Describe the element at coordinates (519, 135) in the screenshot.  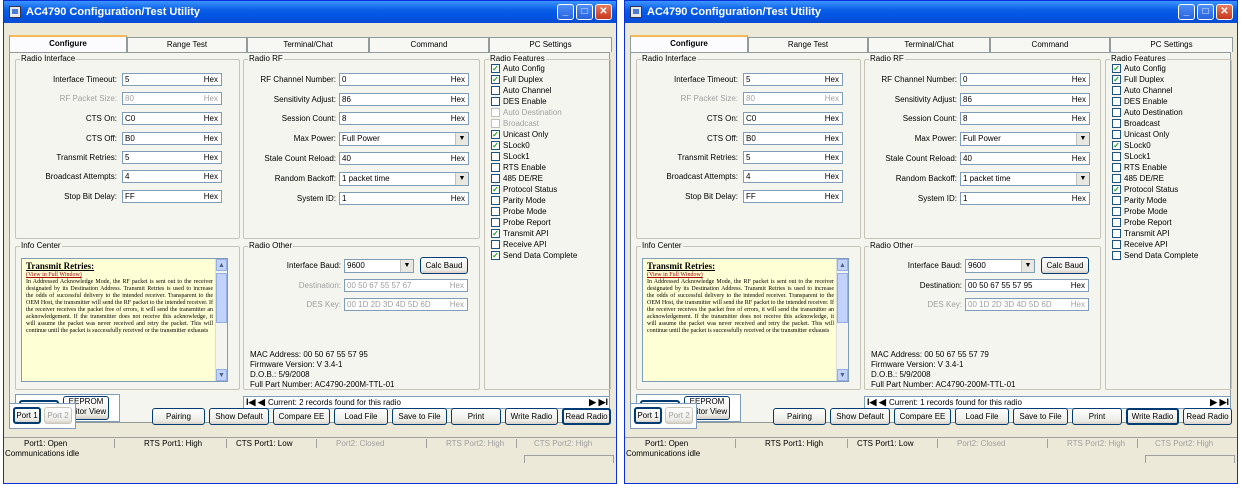
I see `checkbox-unicast-only: ✓ Unicast Only` at that location.